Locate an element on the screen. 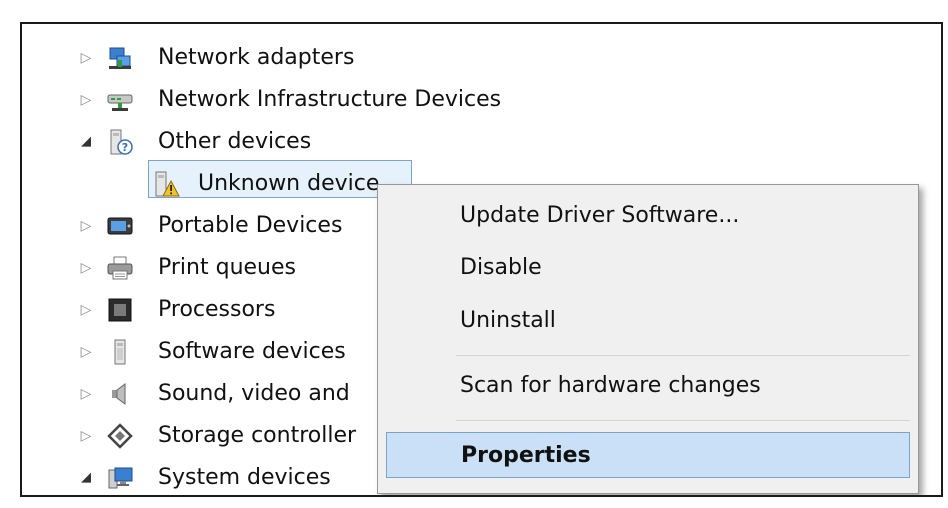 The height and width of the screenshot is (508, 948). other-devices-icon: ? is located at coordinates (120, 142).